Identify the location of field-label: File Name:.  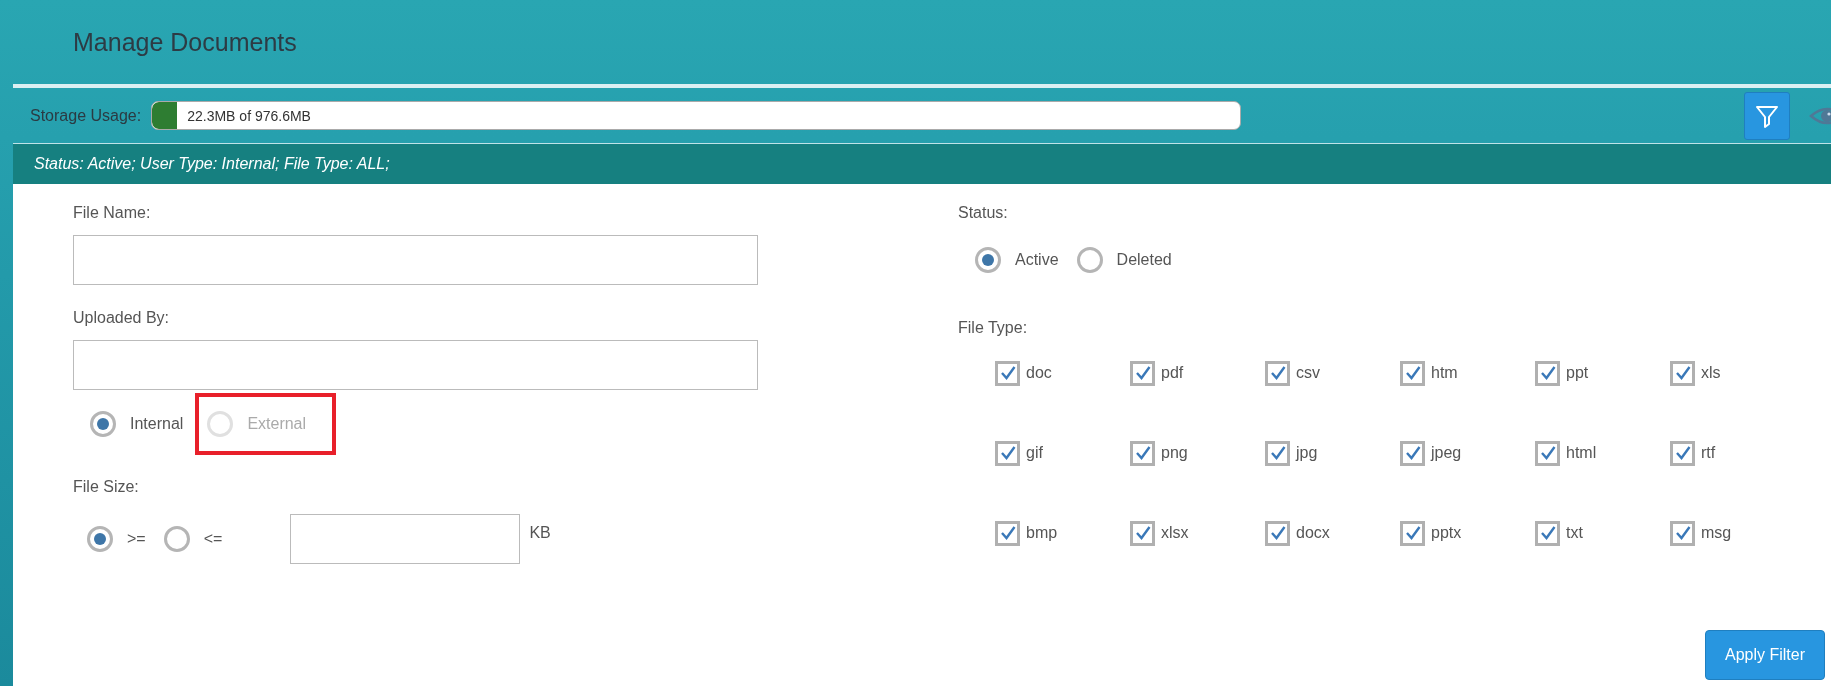
(112, 213).